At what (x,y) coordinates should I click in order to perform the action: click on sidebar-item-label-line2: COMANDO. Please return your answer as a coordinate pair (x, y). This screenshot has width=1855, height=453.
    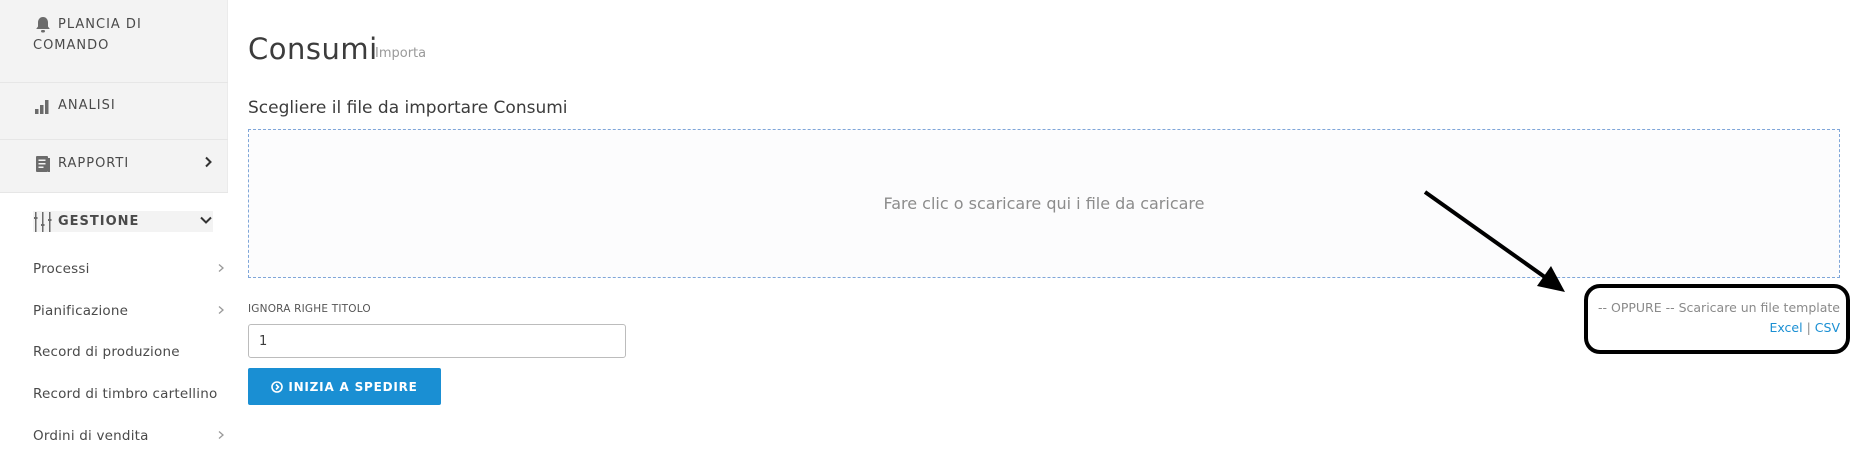
    Looking at the image, I should click on (71, 45).